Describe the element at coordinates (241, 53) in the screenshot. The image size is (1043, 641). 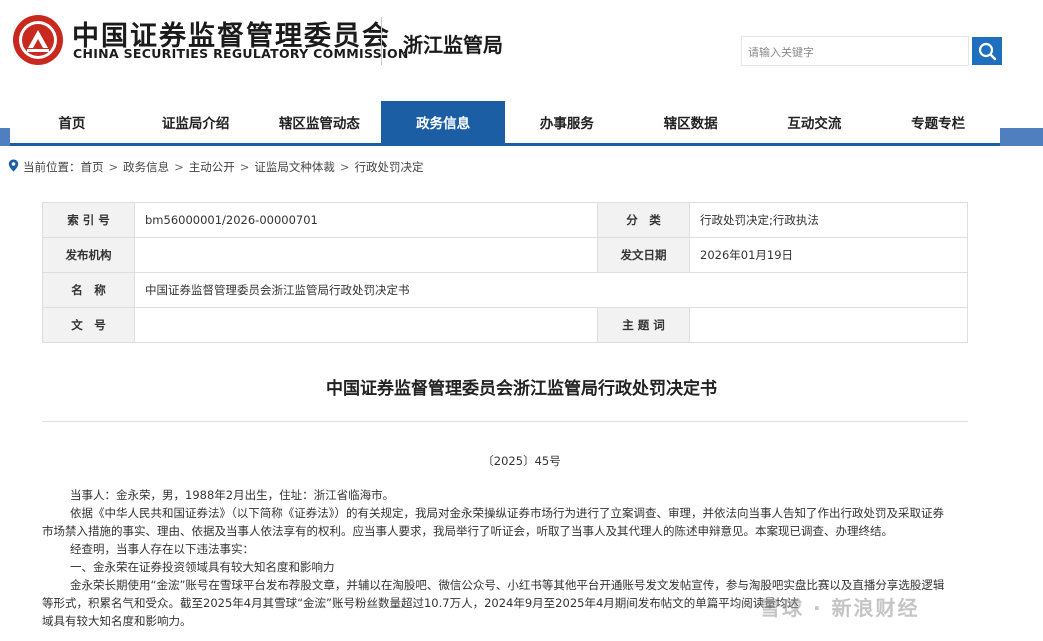
I see `org-name-en: CHINA SECURITIES REGULATORY COMMISSION` at that location.